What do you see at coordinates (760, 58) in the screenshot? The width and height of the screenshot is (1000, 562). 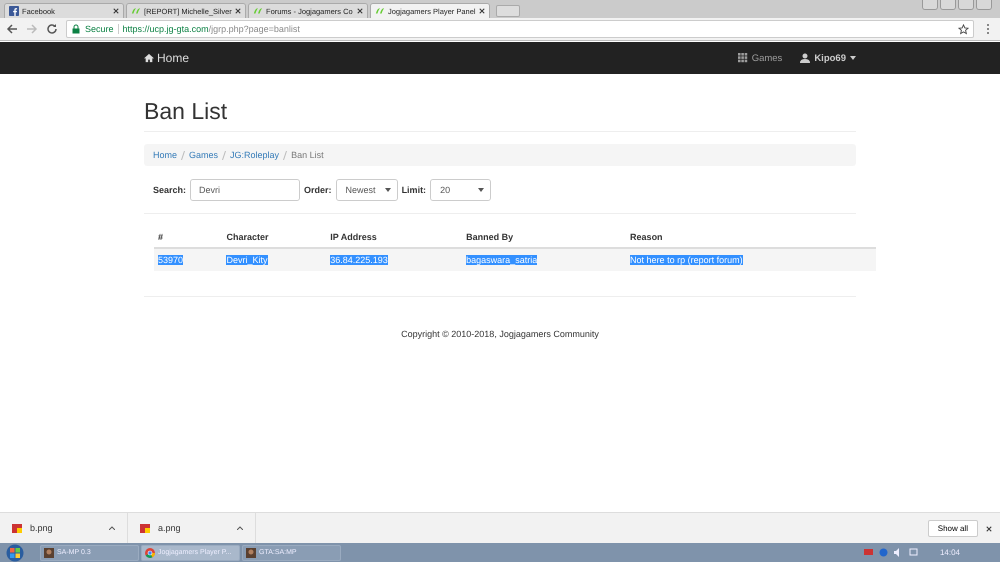 I see `games-link: Games` at bounding box center [760, 58].